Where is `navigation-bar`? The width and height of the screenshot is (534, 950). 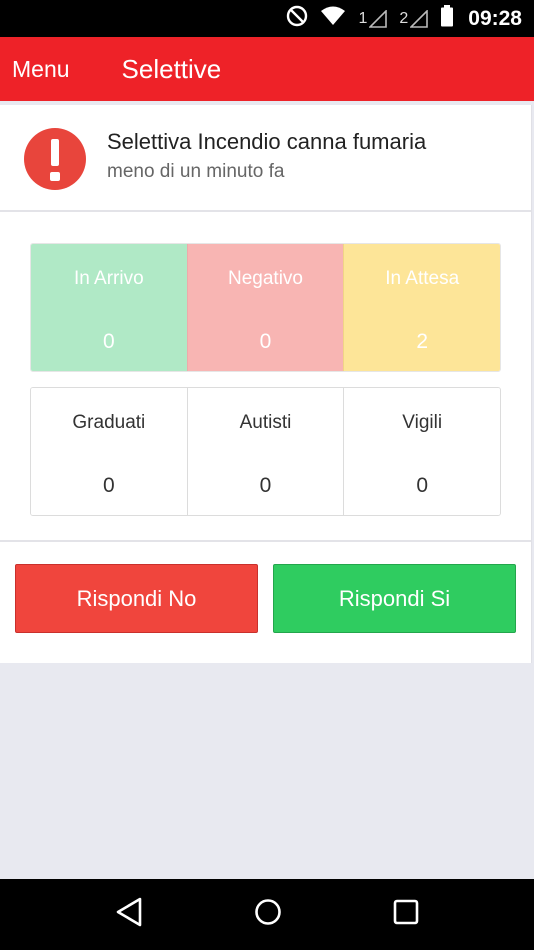 navigation-bar is located at coordinates (267, 914).